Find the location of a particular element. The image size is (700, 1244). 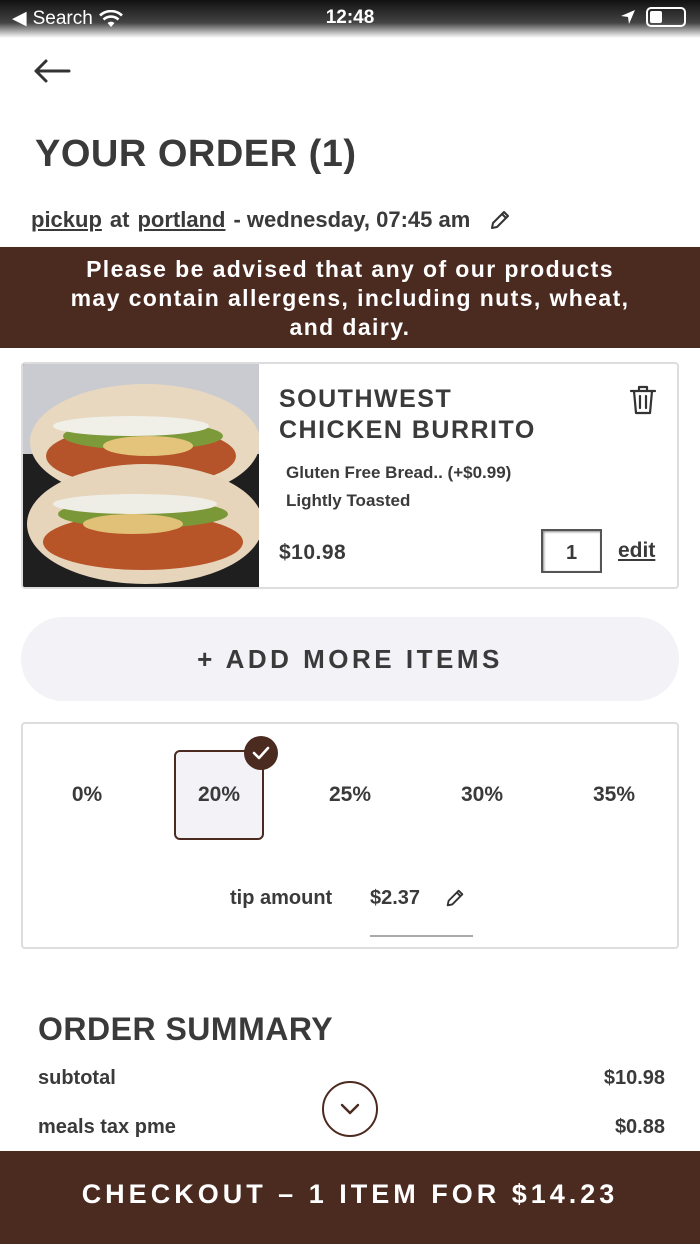

status-bar: ◀ Search 12:48 is located at coordinates (350, 19).